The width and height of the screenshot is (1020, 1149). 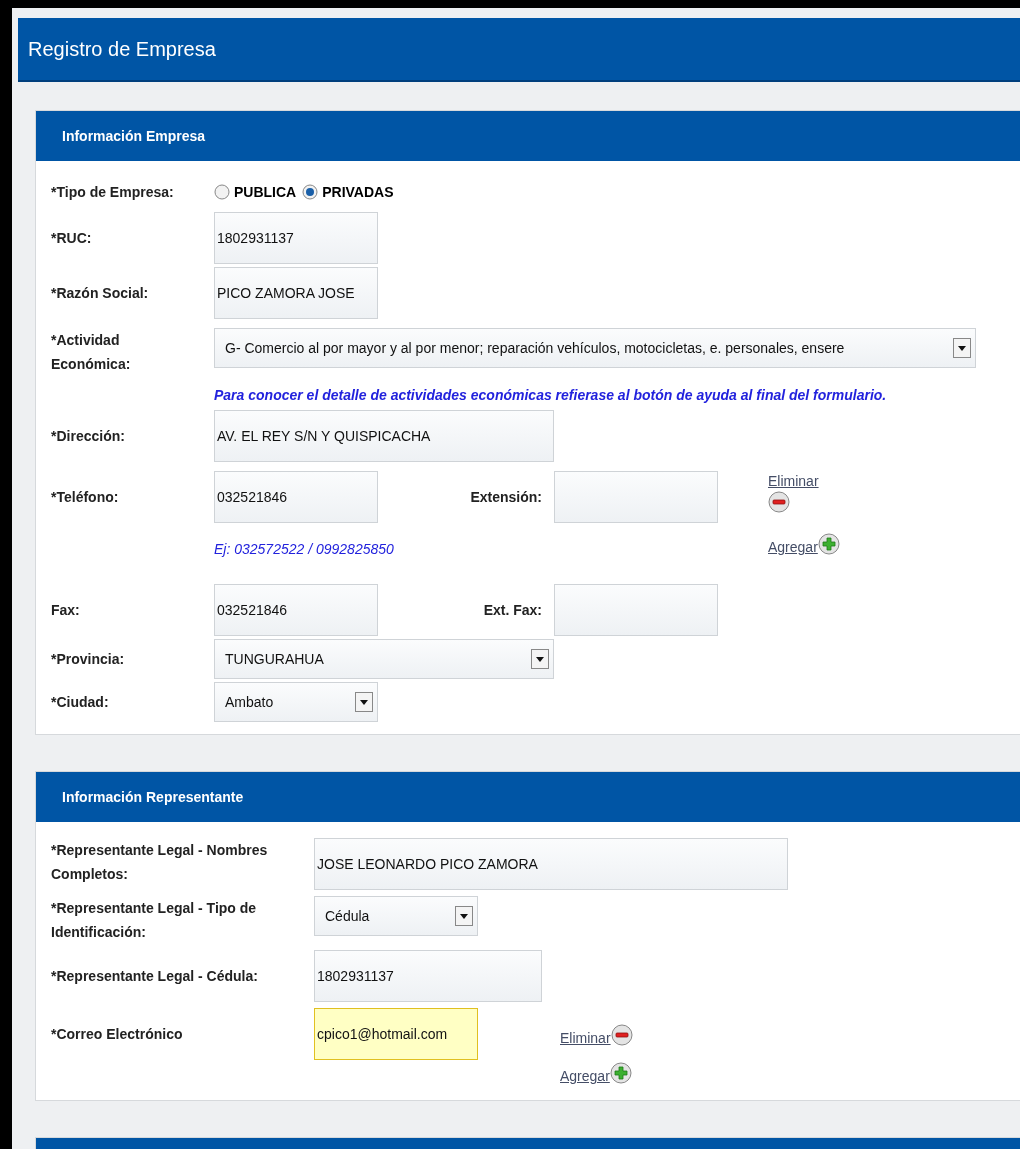 I want to click on field-label: *Representante Legal - Tipo de Identificación:, so click(x=154, y=920).